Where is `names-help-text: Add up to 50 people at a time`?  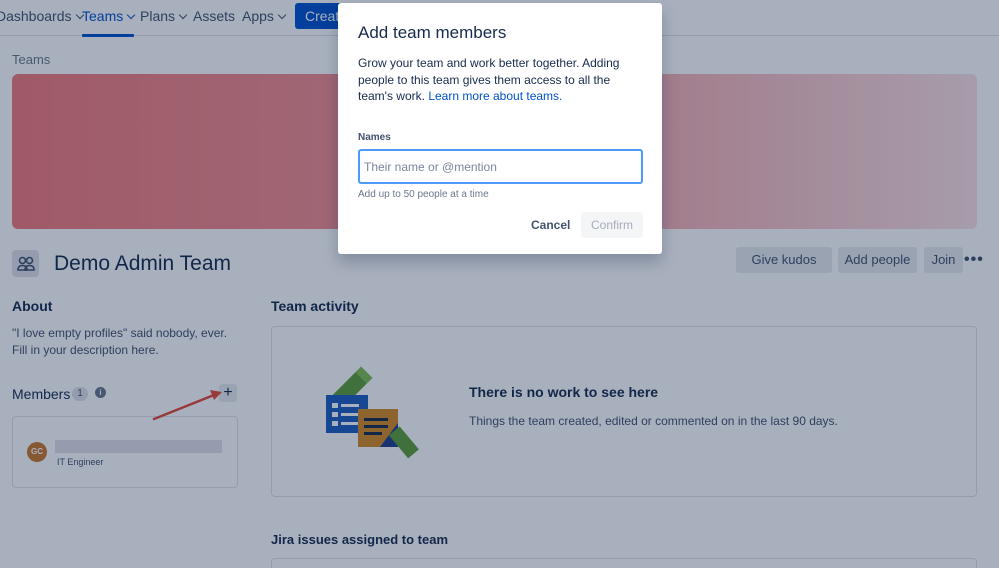
names-help-text: Add up to 50 people at a time is located at coordinates (423, 194).